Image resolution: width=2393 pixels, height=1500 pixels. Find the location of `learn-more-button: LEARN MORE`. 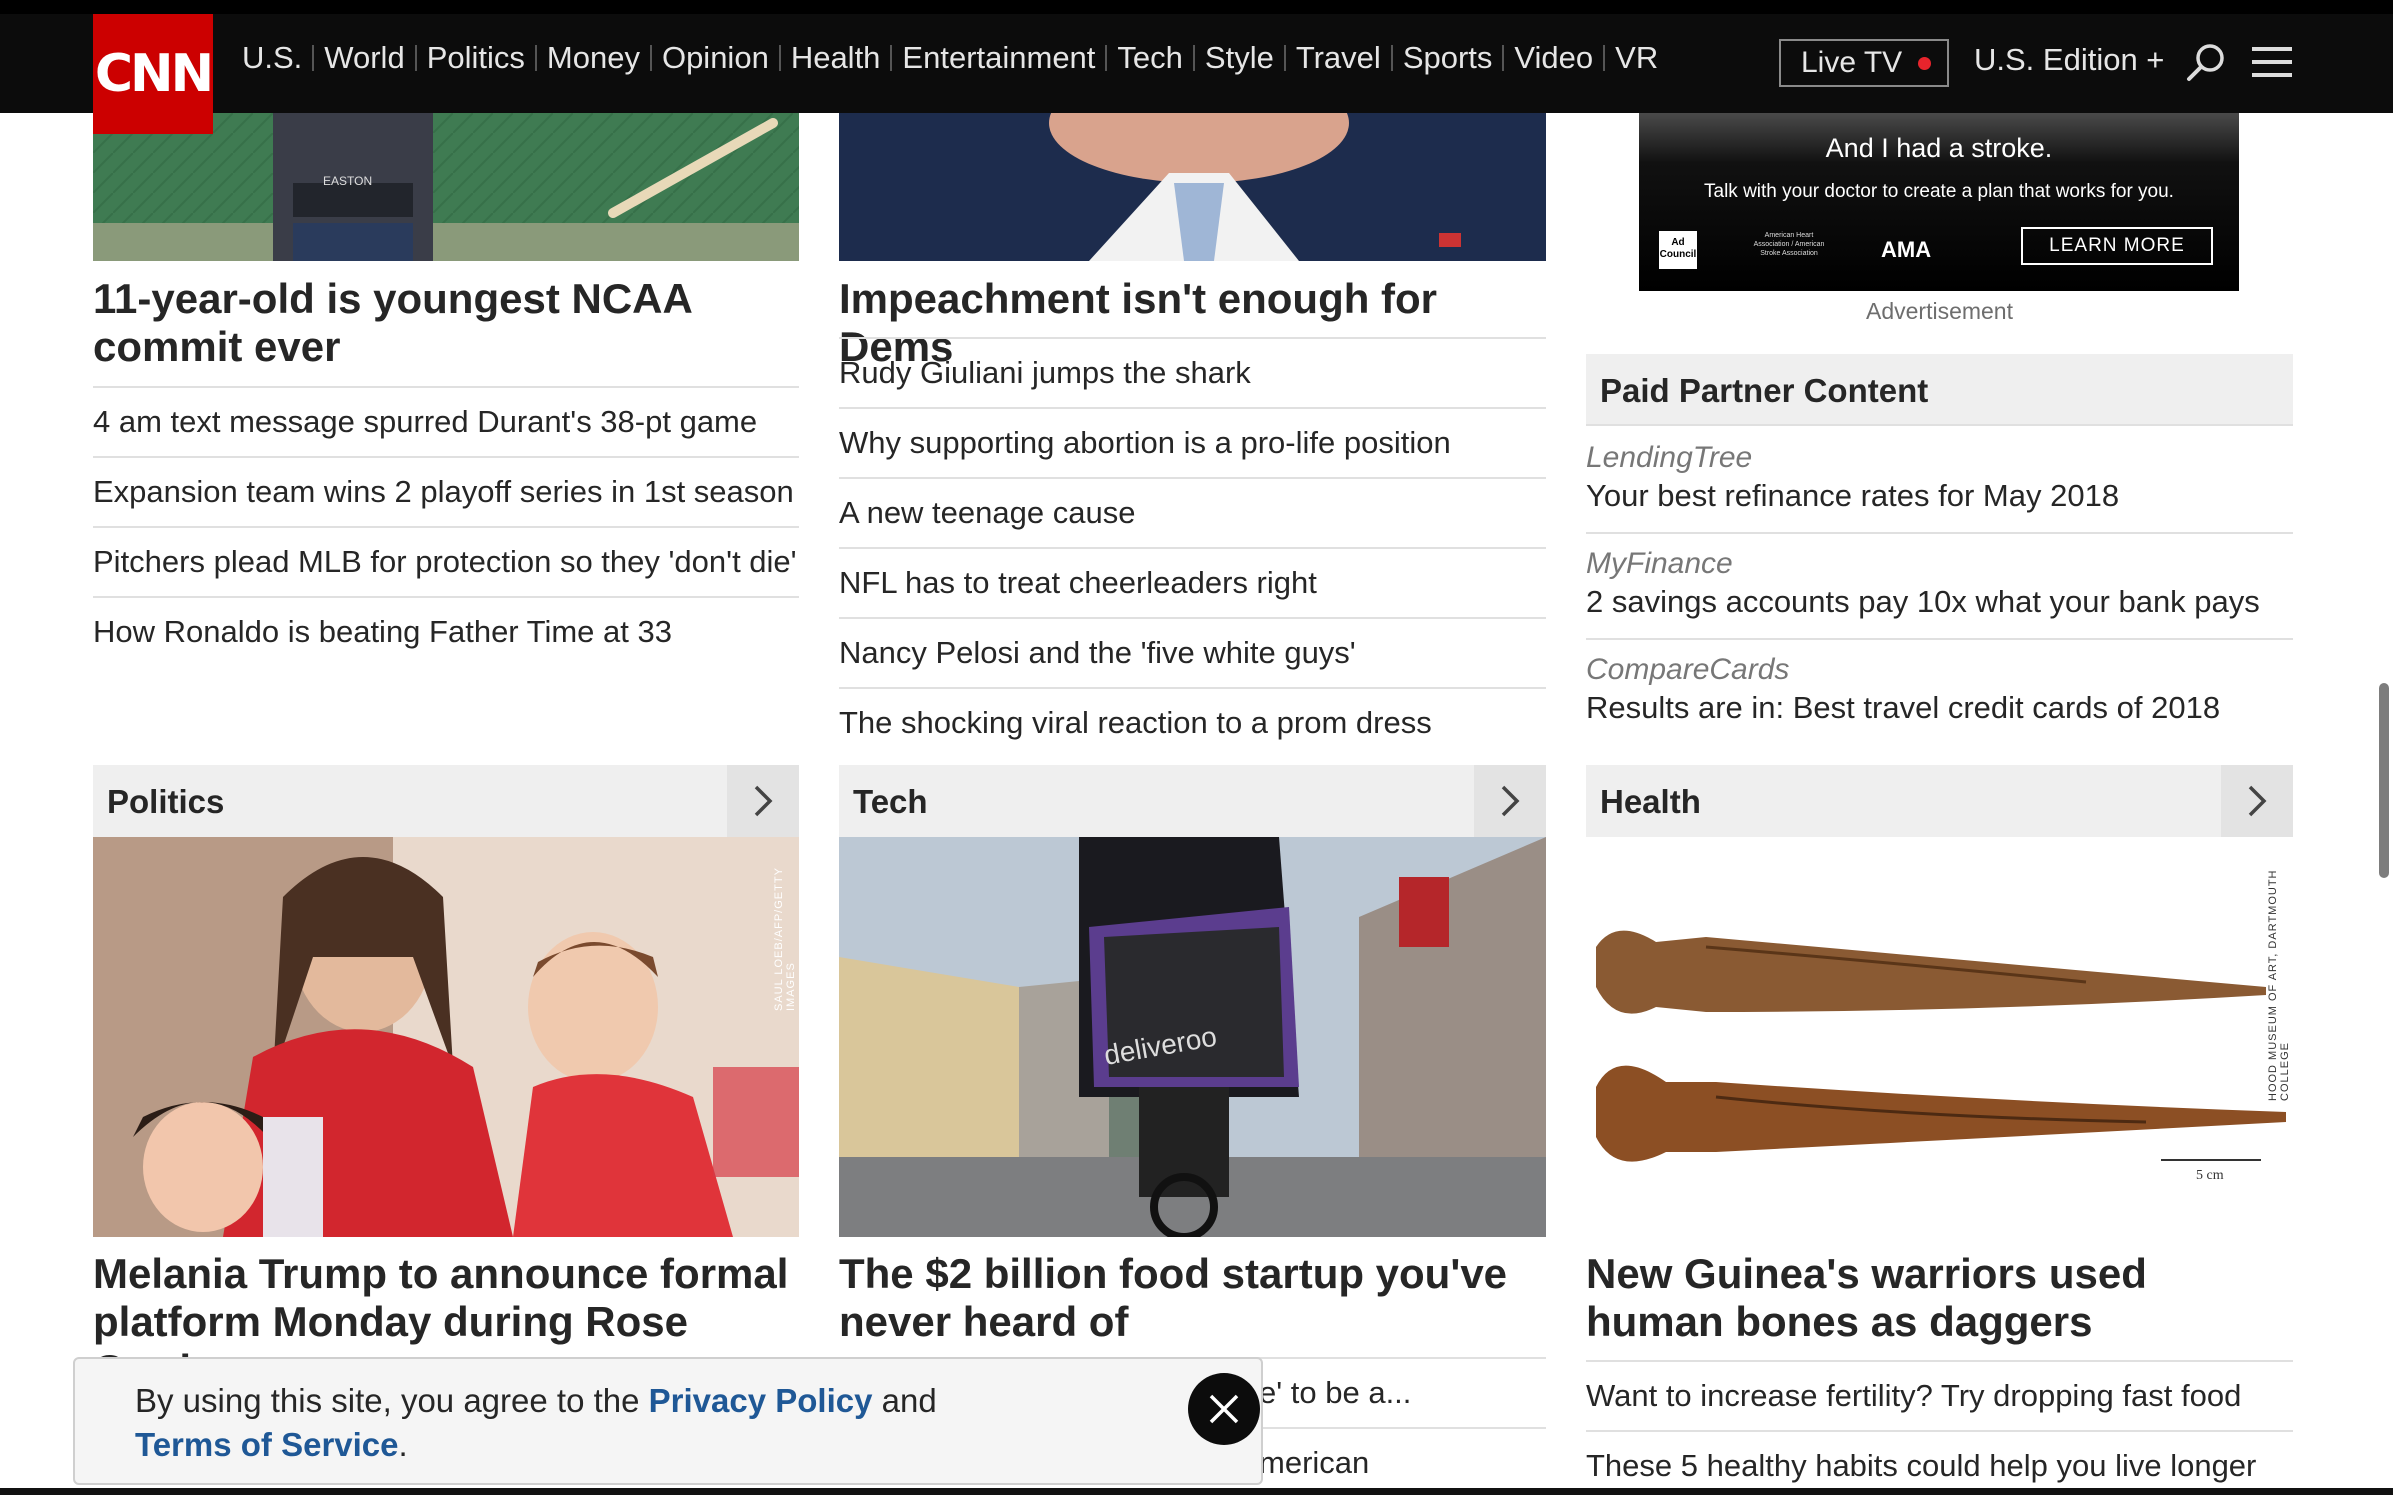

learn-more-button: LEARN MORE is located at coordinates (2117, 246).